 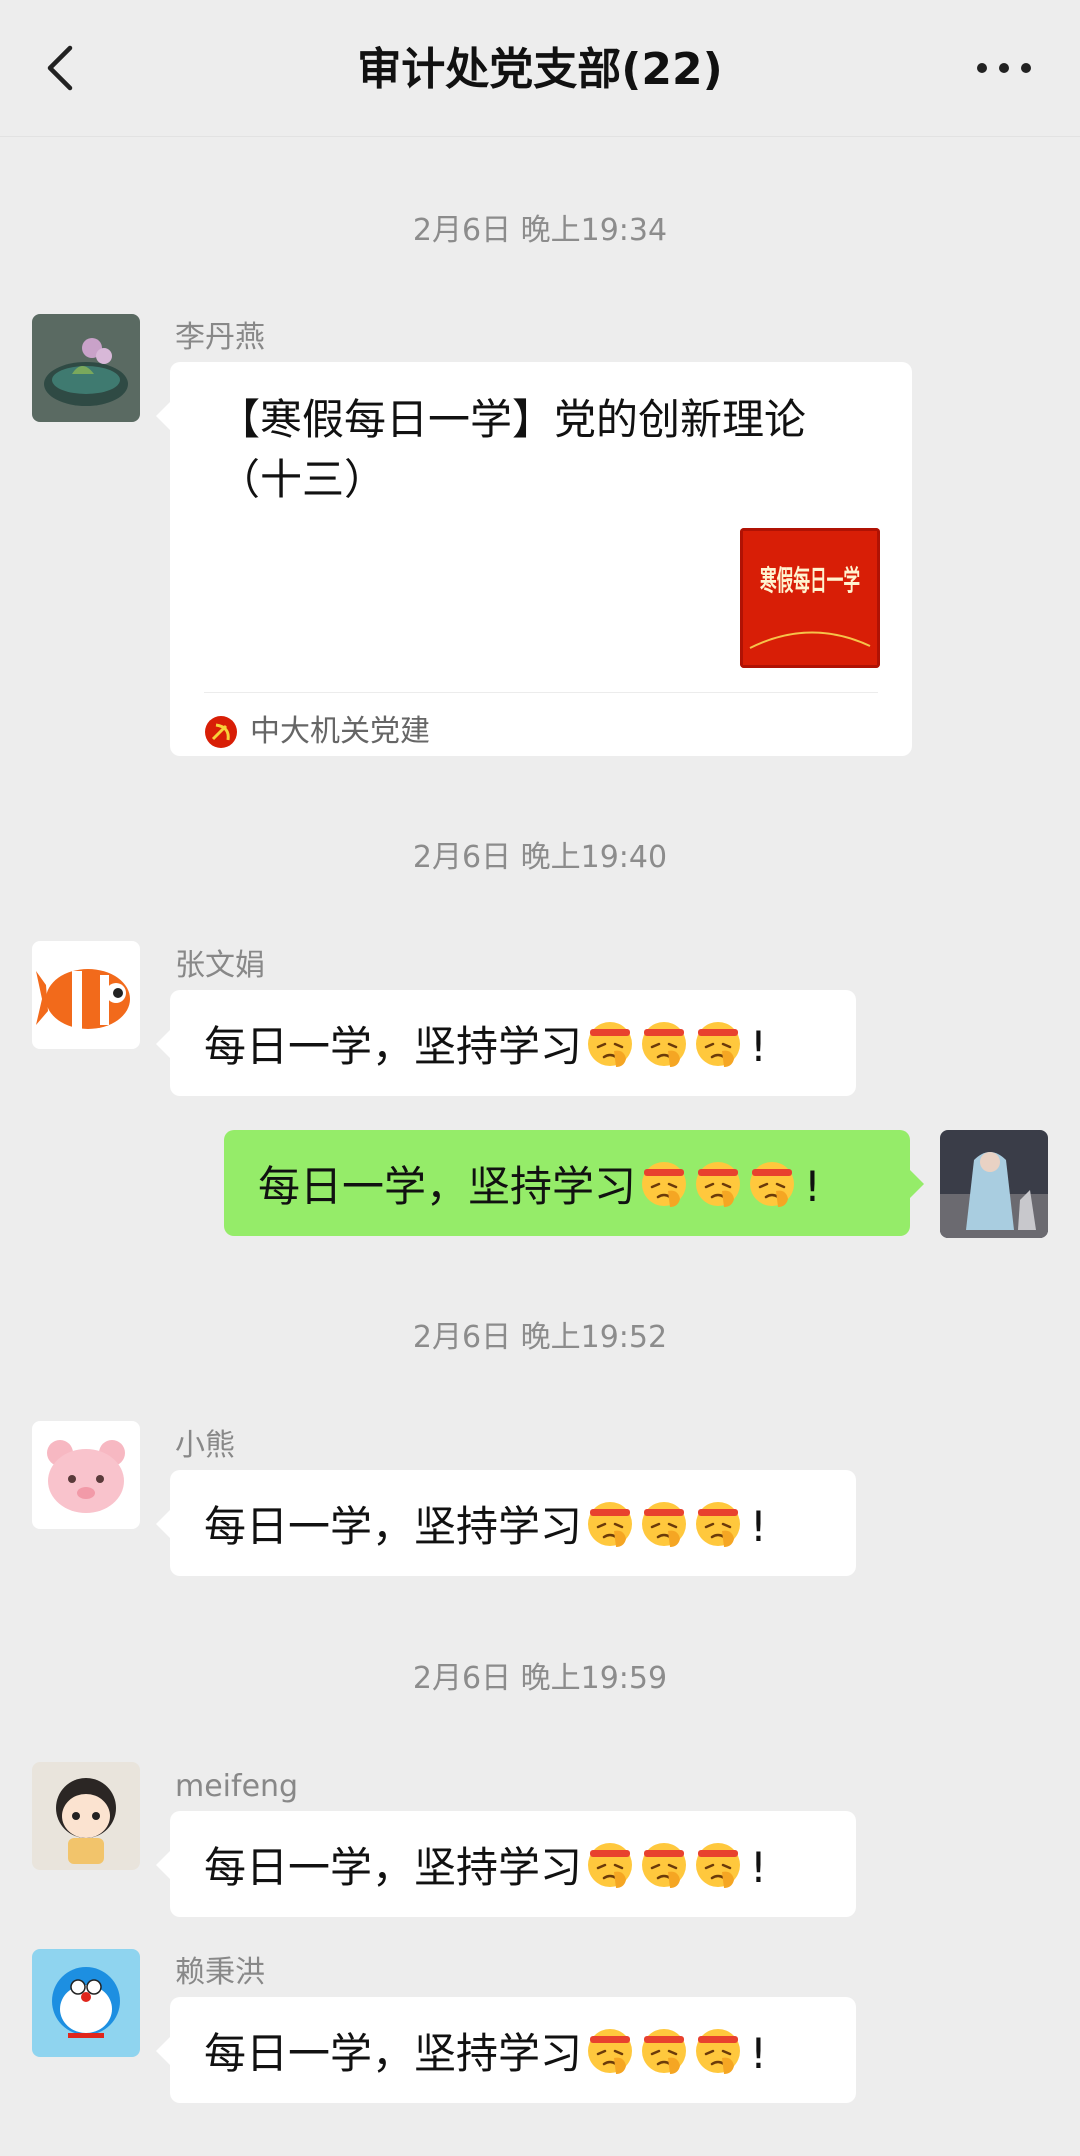 I want to click on more-button, so click(x=1004, y=68).